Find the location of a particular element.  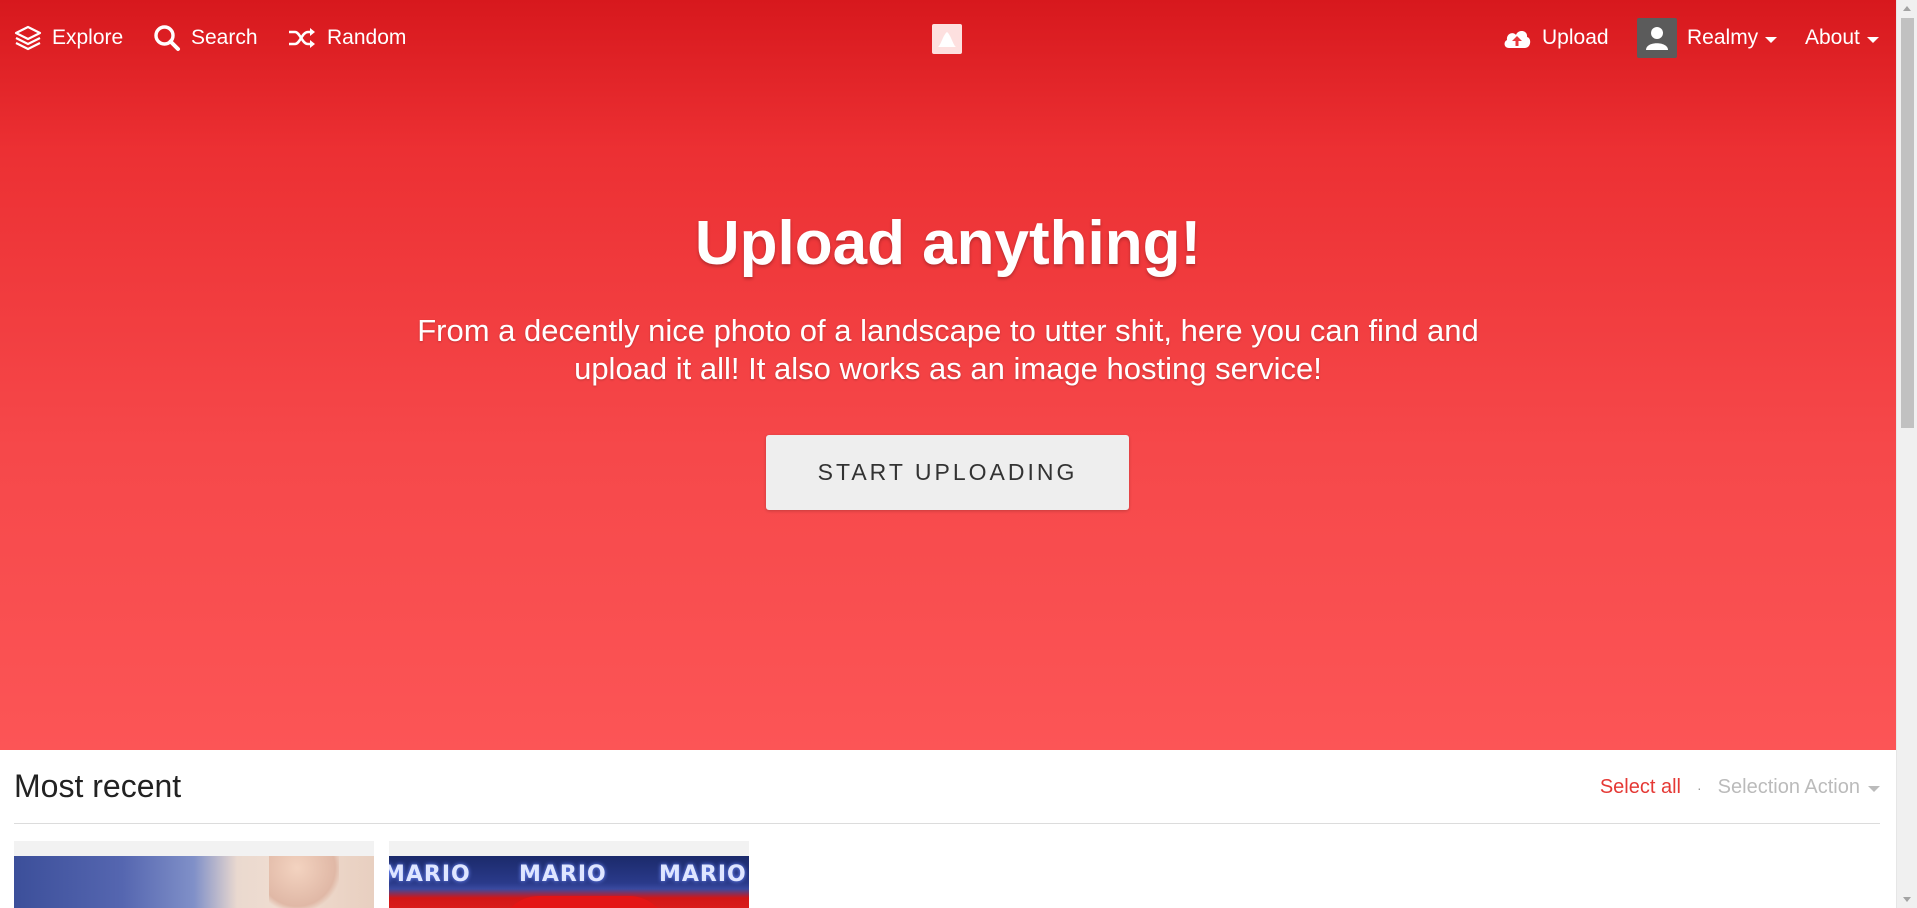

shuffle-icon is located at coordinates (302, 38).